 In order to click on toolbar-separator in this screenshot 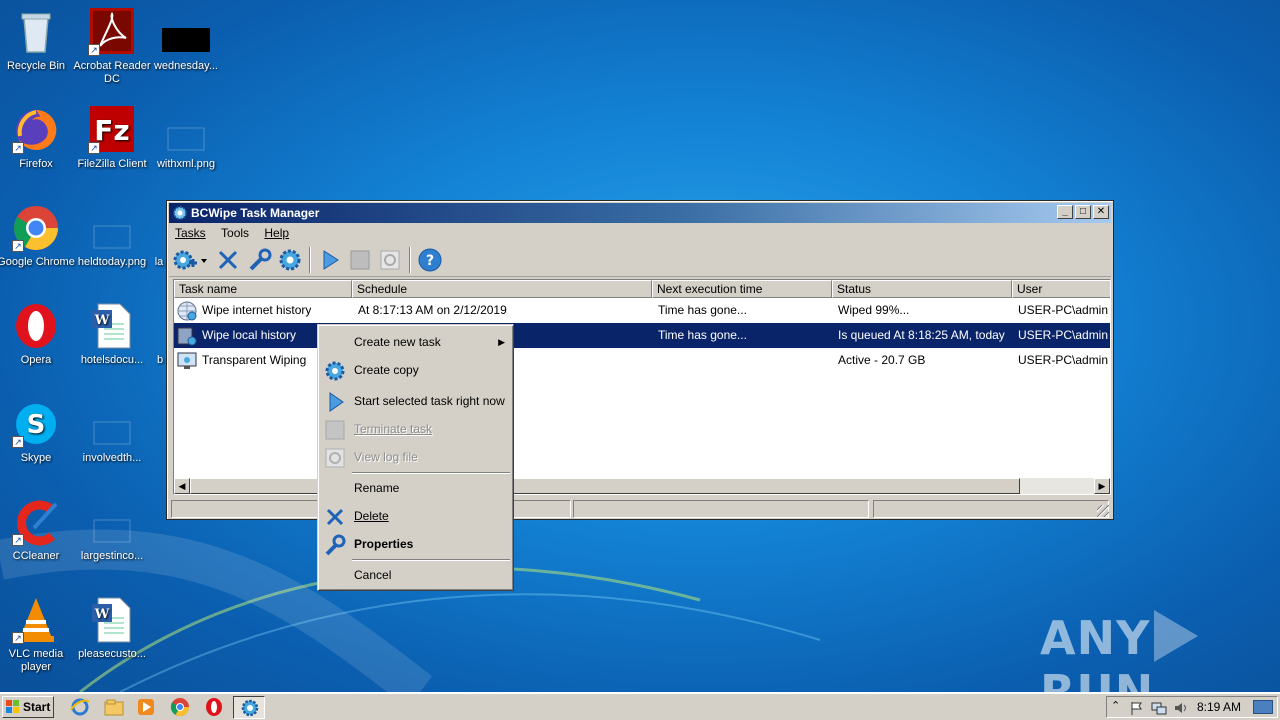, I will do `click(310, 260)`.